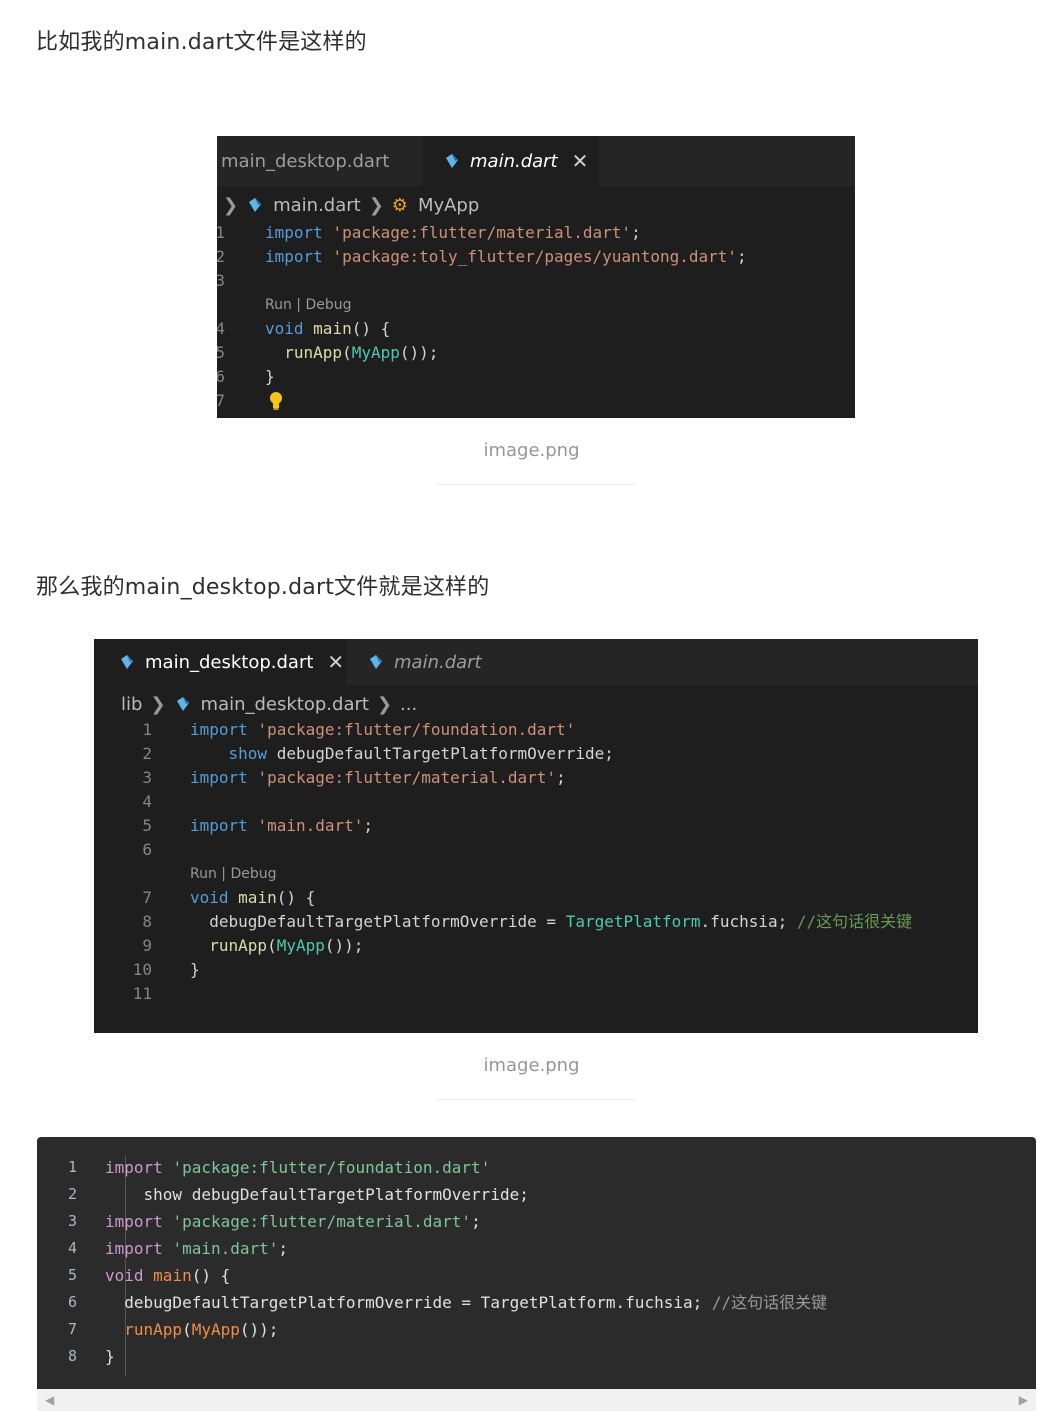  Describe the element at coordinates (317, 1194) in the screenshot. I see `code-token: show debugDefaultTargetPlatformOverride;` at that location.